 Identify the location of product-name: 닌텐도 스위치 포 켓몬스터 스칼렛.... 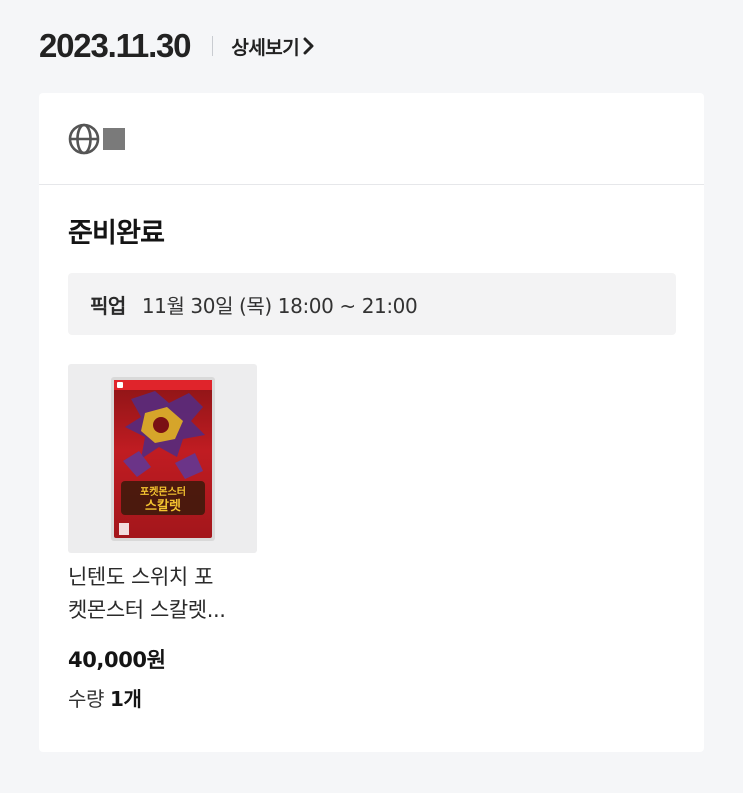
(168, 594).